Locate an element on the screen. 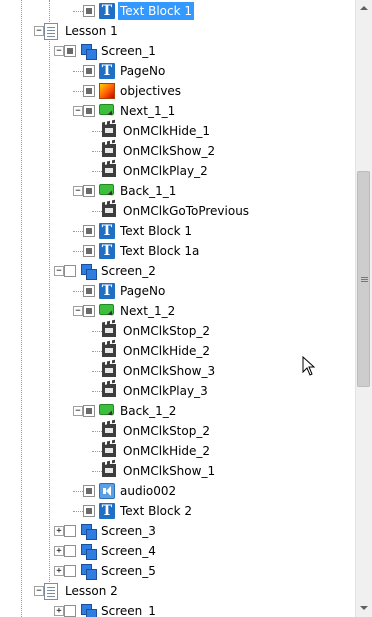  vertical-scrollbar is located at coordinates (363, 308).